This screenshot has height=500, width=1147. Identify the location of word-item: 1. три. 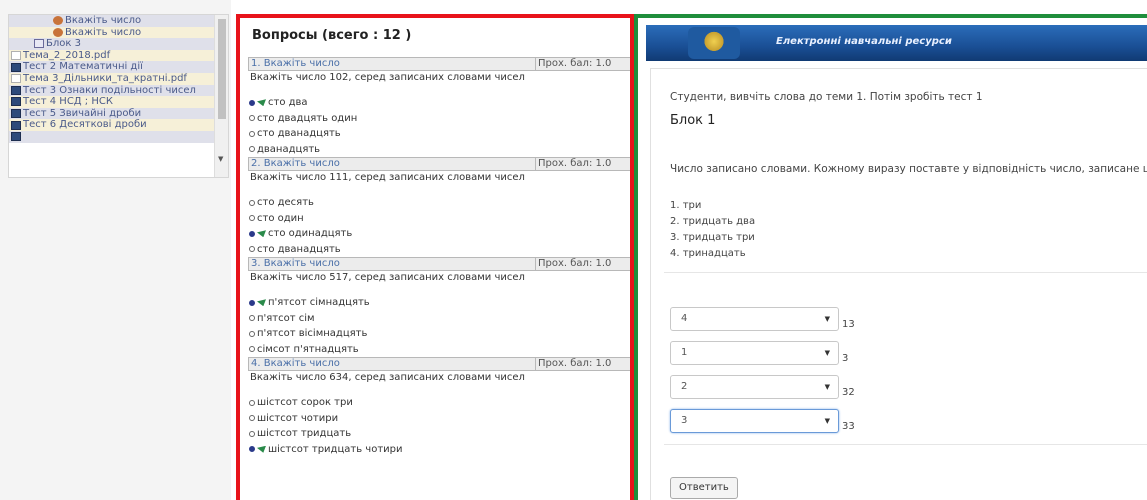
(686, 205).